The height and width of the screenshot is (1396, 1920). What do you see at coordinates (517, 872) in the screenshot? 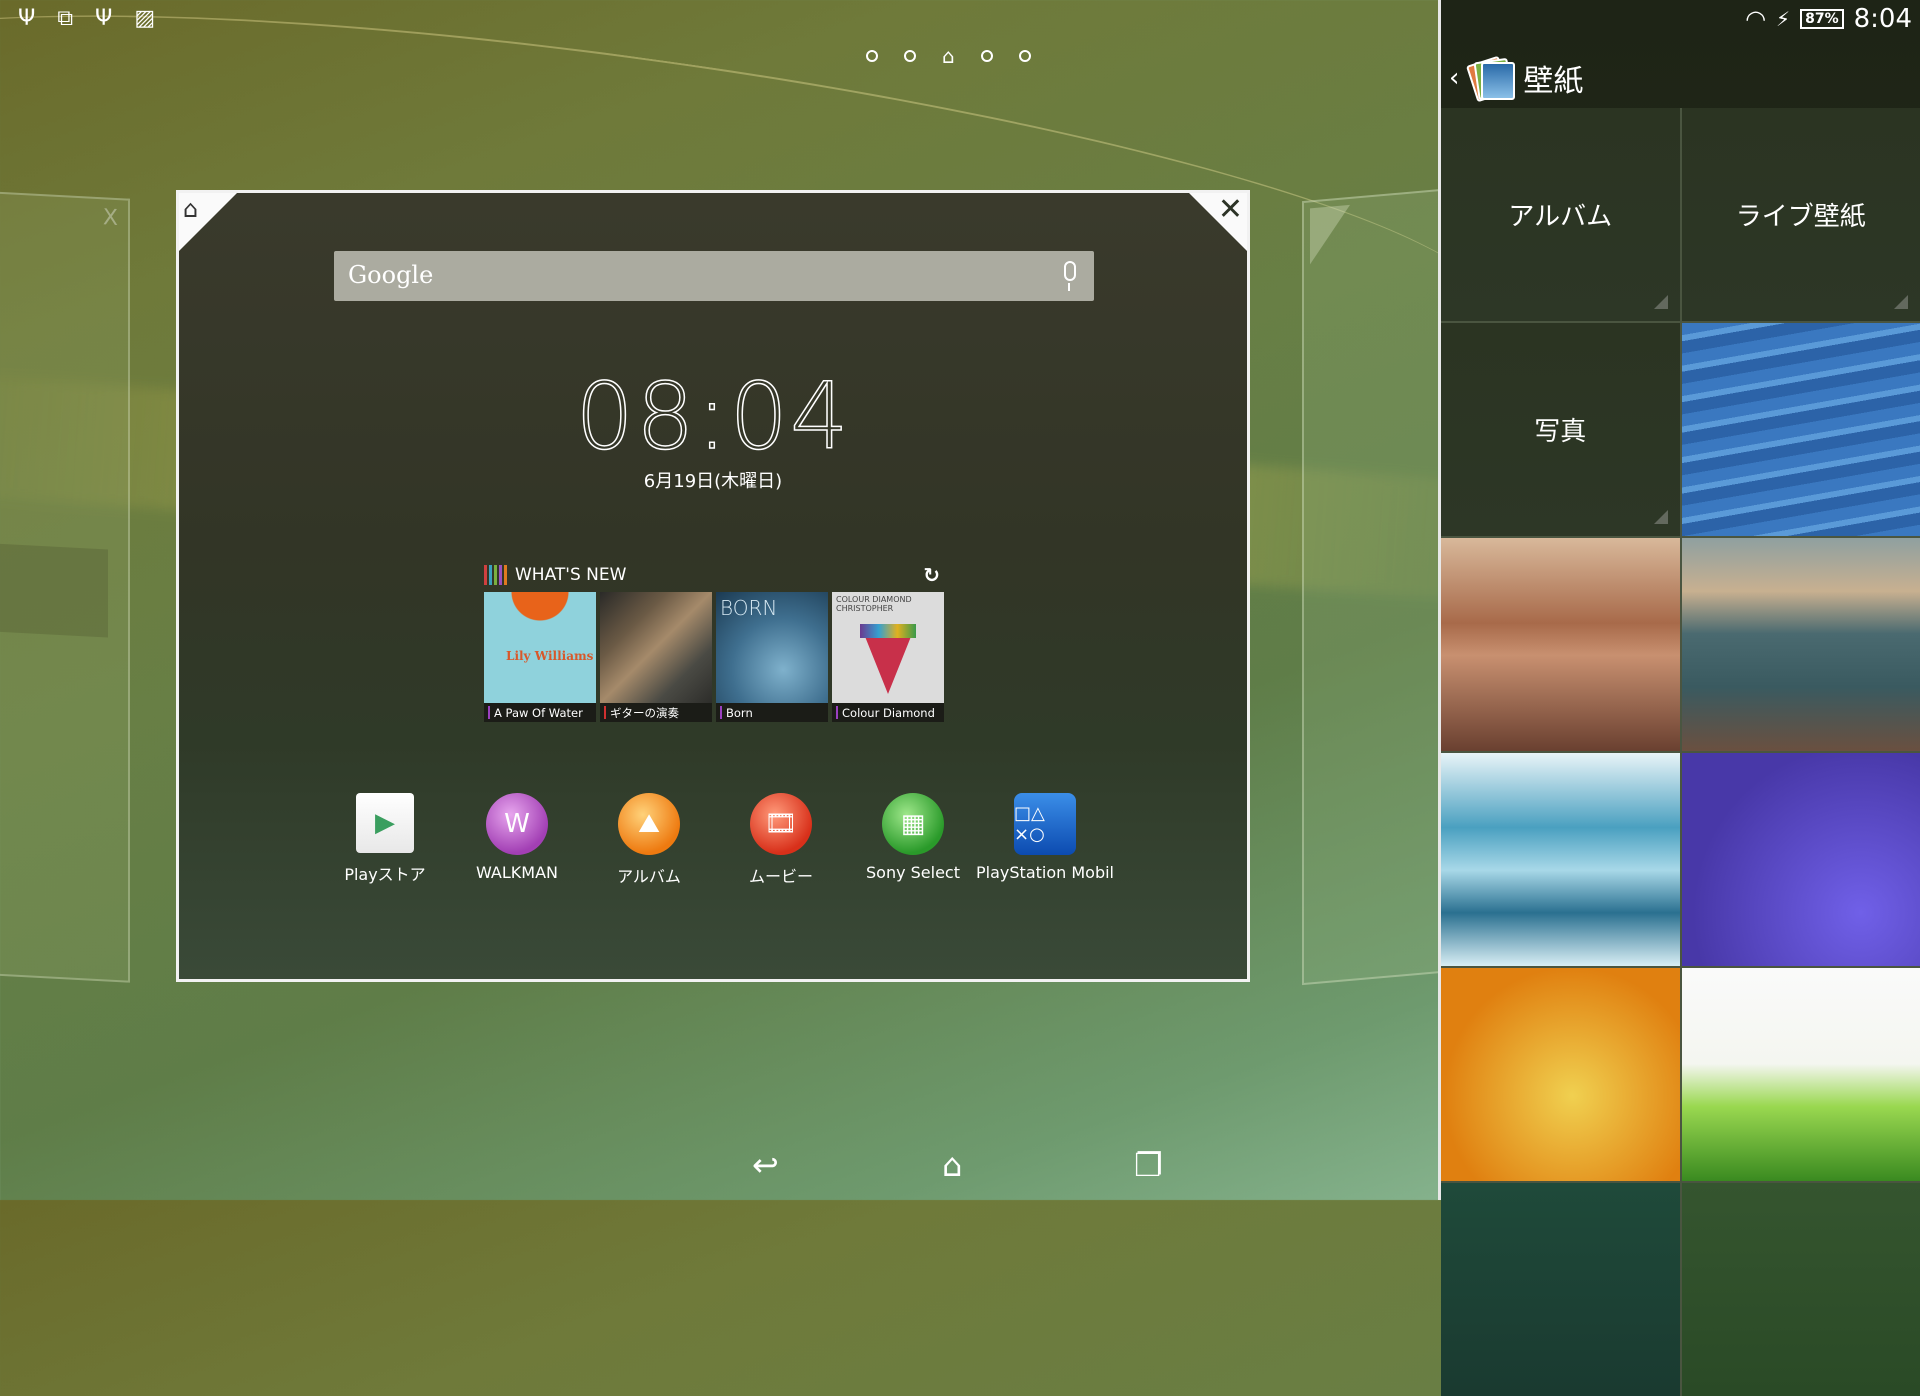
I see `app-label: WALKMAN` at bounding box center [517, 872].